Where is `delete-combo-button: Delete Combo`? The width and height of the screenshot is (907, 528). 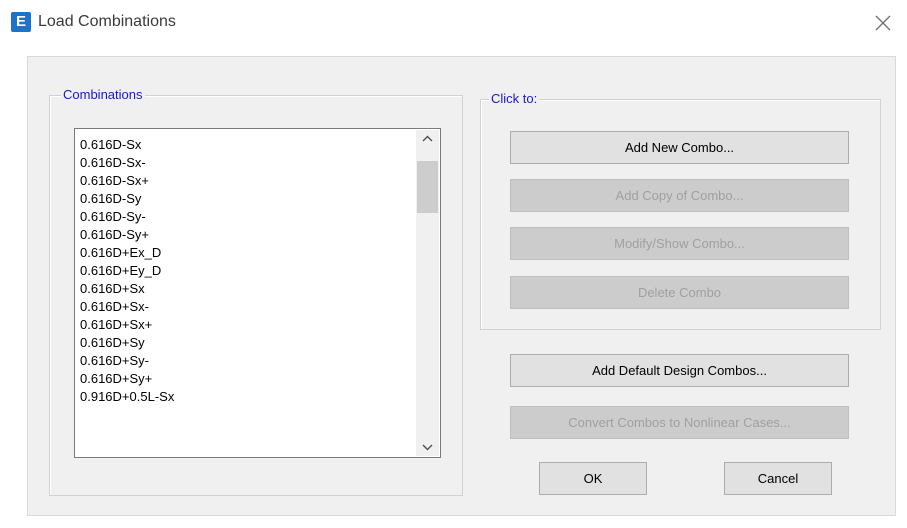
delete-combo-button: Delete Combo is located at coordinates (679, 292).